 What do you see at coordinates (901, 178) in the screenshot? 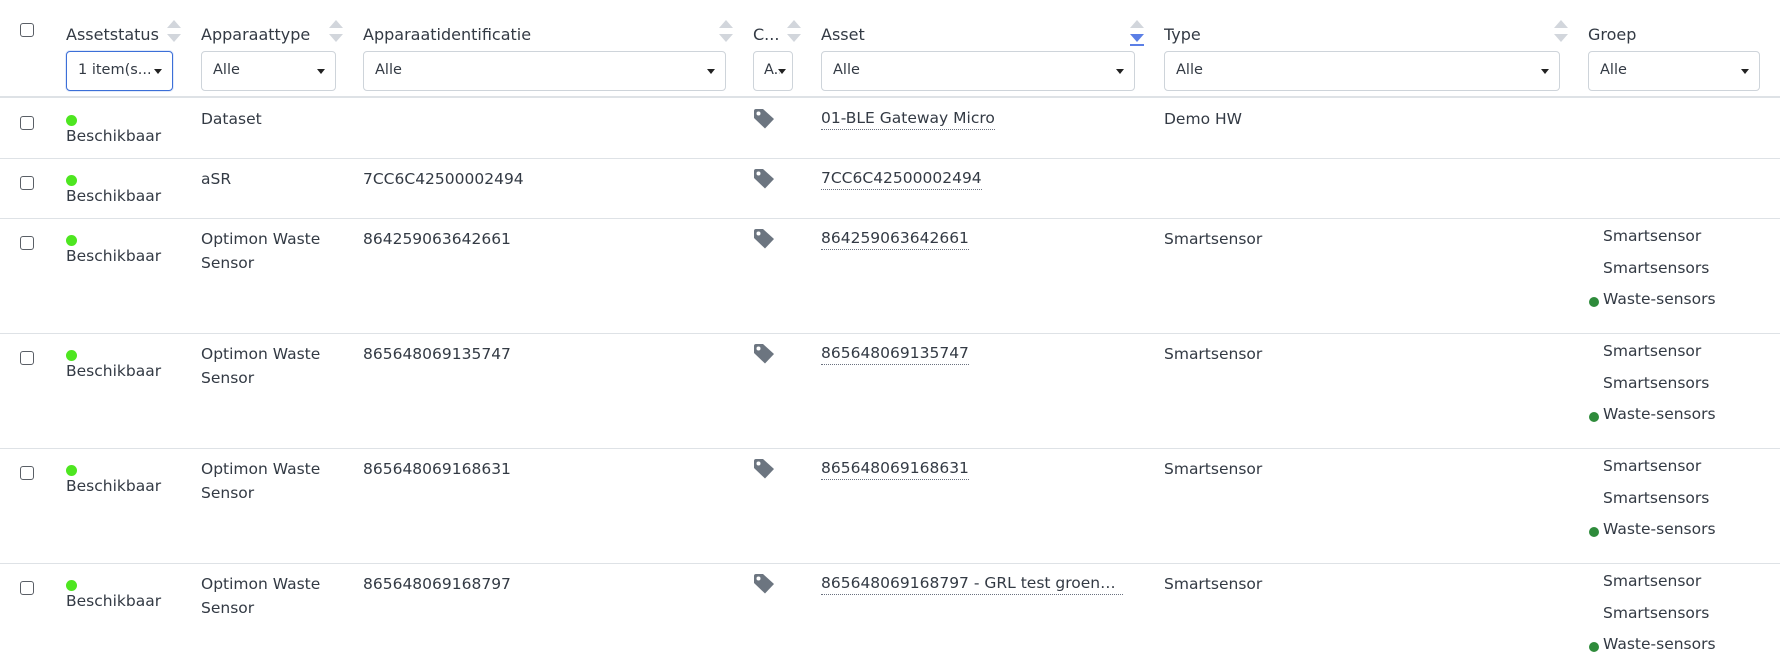
I see `asset-link: 7CC6C42500002494` at bounding box center [901, 178].